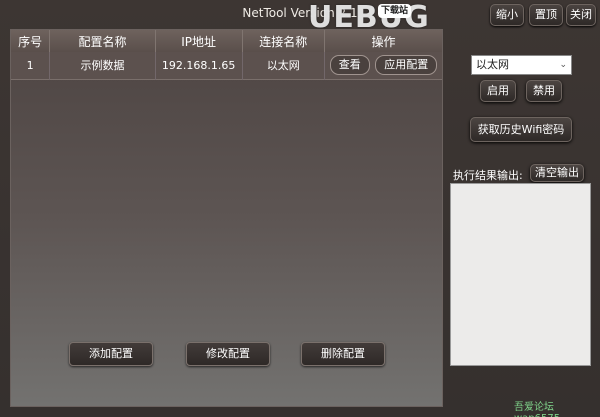 Image resolution: width=600 pixels, height=417 pixels. Describe the element at coordinates (102, 65) in the screenshot. I see `cell-config-name: 示例数据` at that location.